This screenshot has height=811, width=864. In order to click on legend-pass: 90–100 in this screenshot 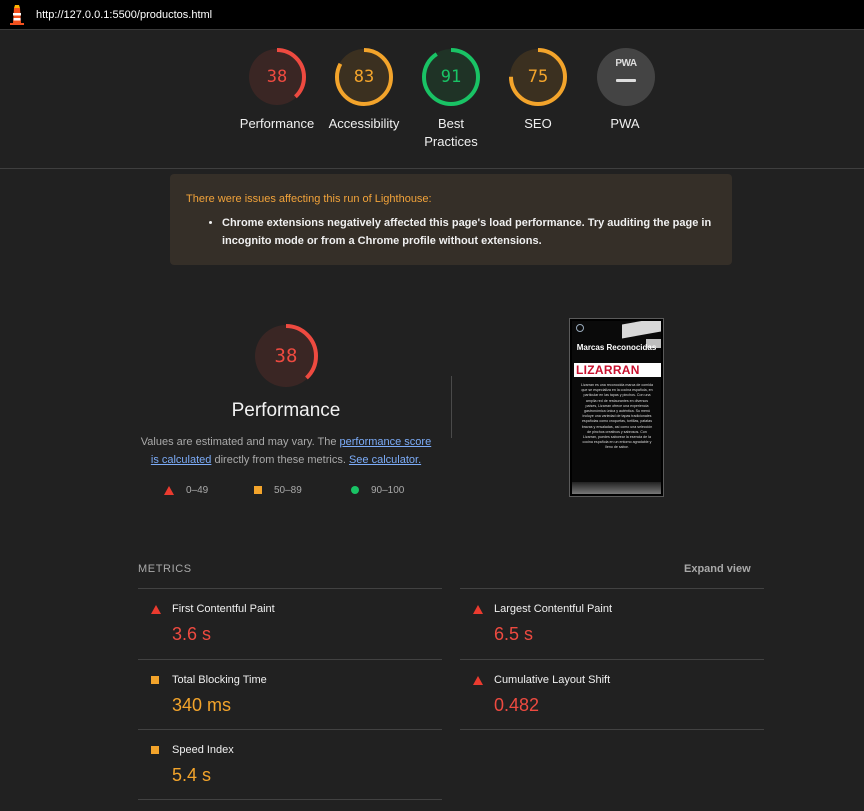, I will do `click(377, 490)`.